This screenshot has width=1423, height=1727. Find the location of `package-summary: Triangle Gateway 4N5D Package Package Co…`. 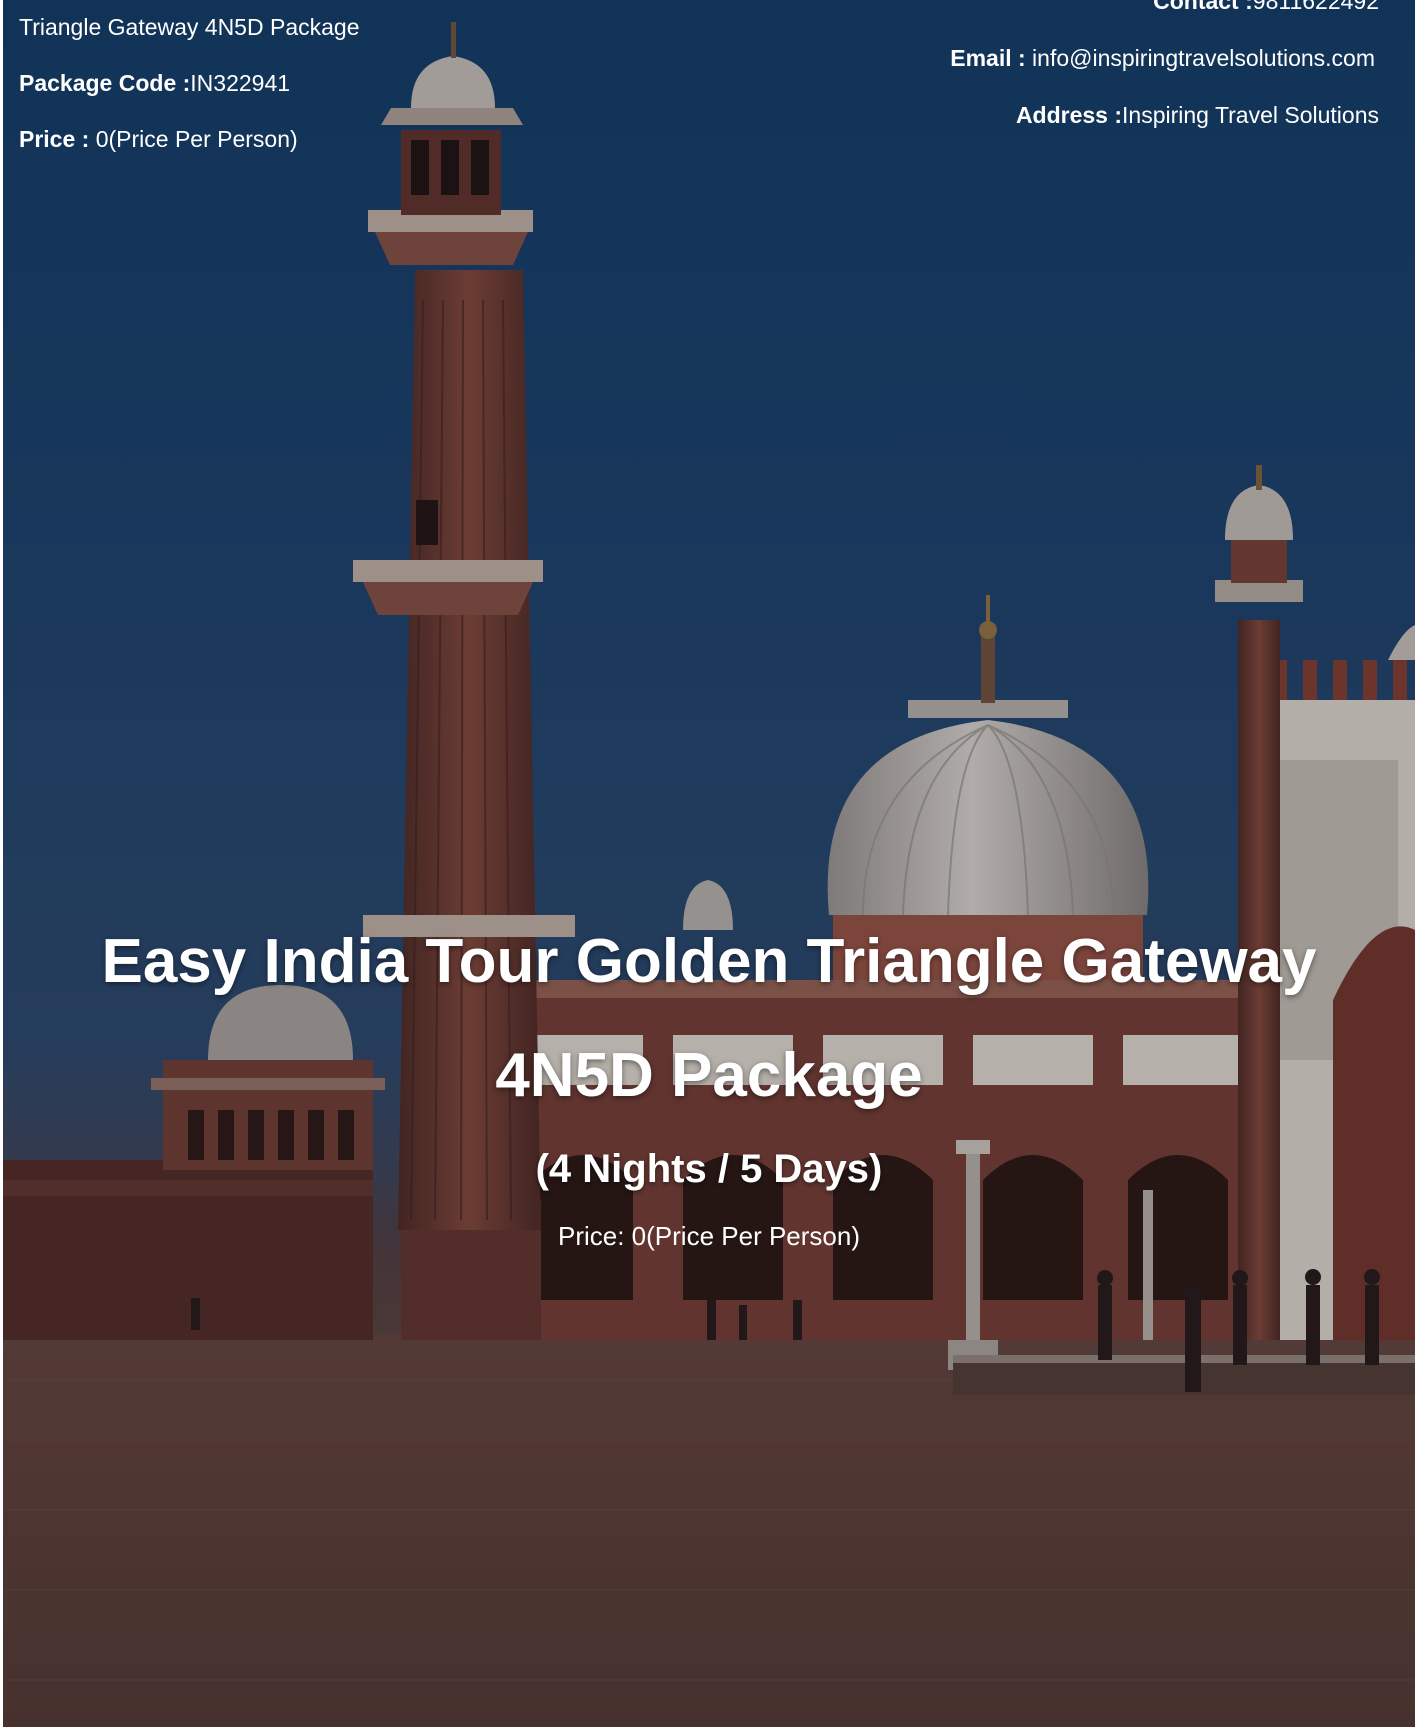

package-summary: Triangle Gateway 4N5D Package Package Co… is located at coordinates (279, 96).